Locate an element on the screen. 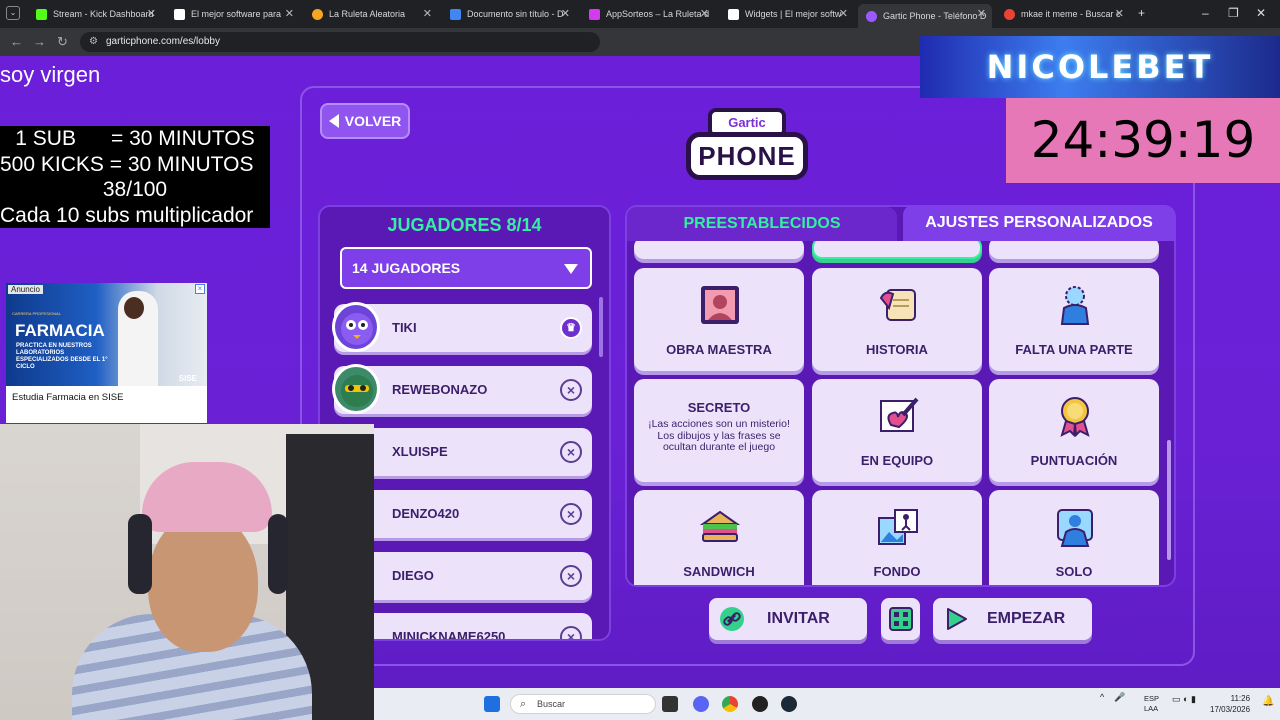 Image resolution: width=1280 pixels, height=720 pixels. mode-card-obra-maestra: OBRA MAESTRA is located at coordinates (719, 319).